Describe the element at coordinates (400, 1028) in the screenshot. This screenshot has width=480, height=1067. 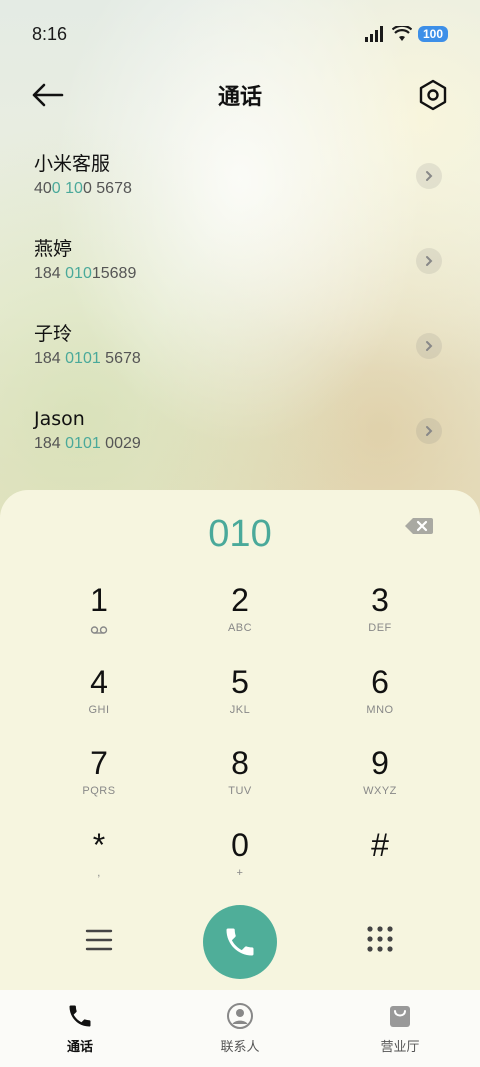
I see `tab-service-hall: 营业厅` at that location.